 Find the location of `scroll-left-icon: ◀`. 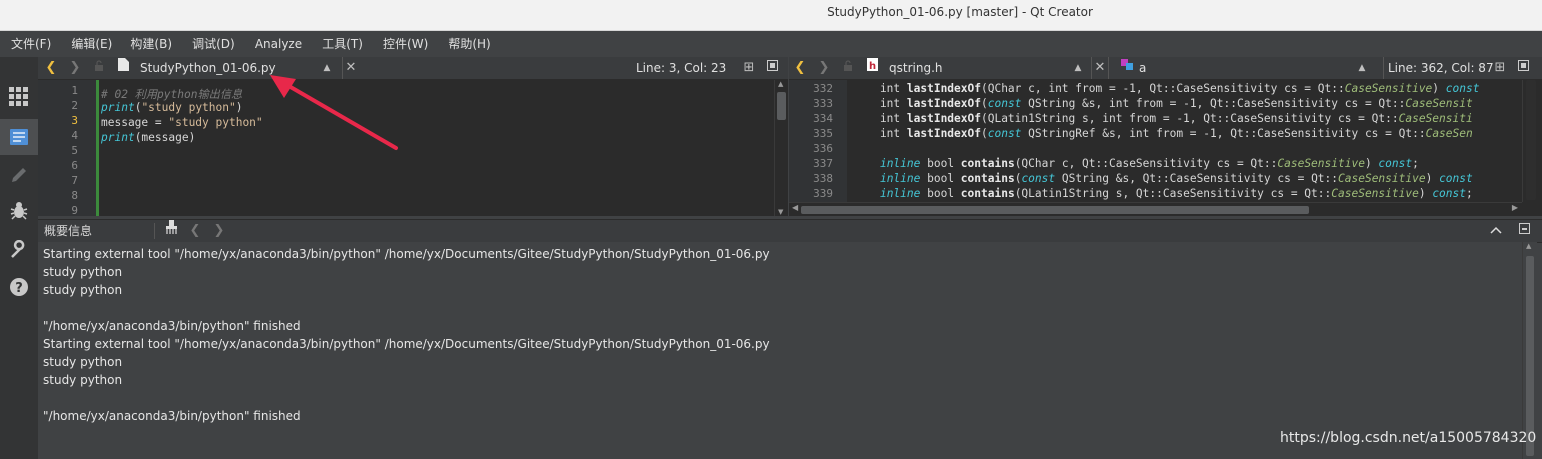

scroll-left-icon: ◀ is located at coordinates (795, 207).